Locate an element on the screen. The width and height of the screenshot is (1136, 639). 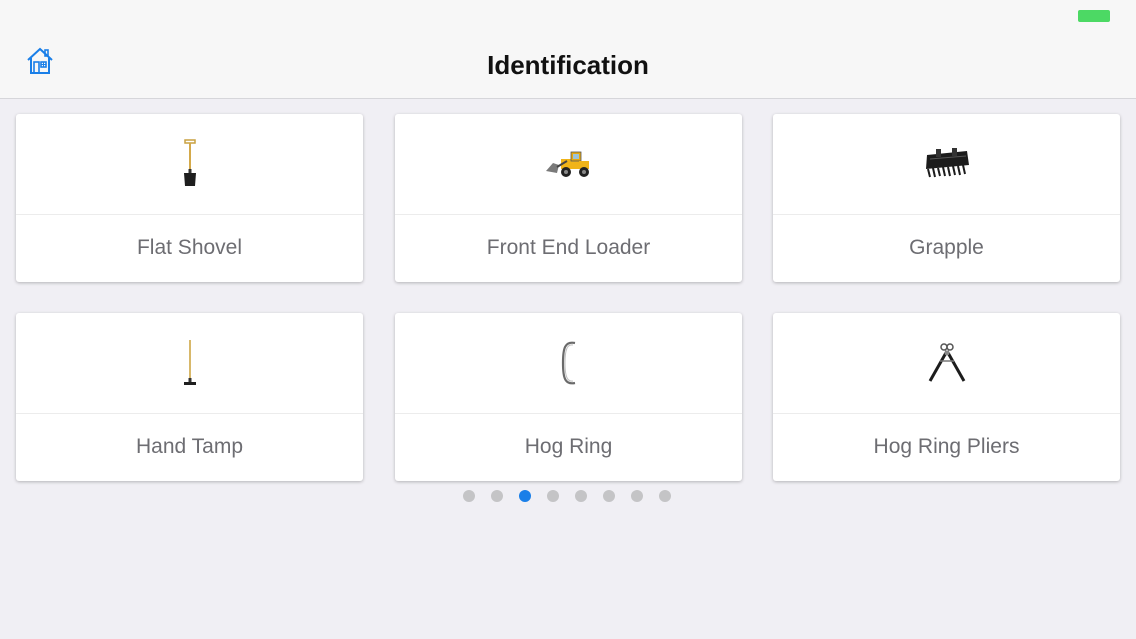
item-label: Grapple is located at coordinates (946, 247).